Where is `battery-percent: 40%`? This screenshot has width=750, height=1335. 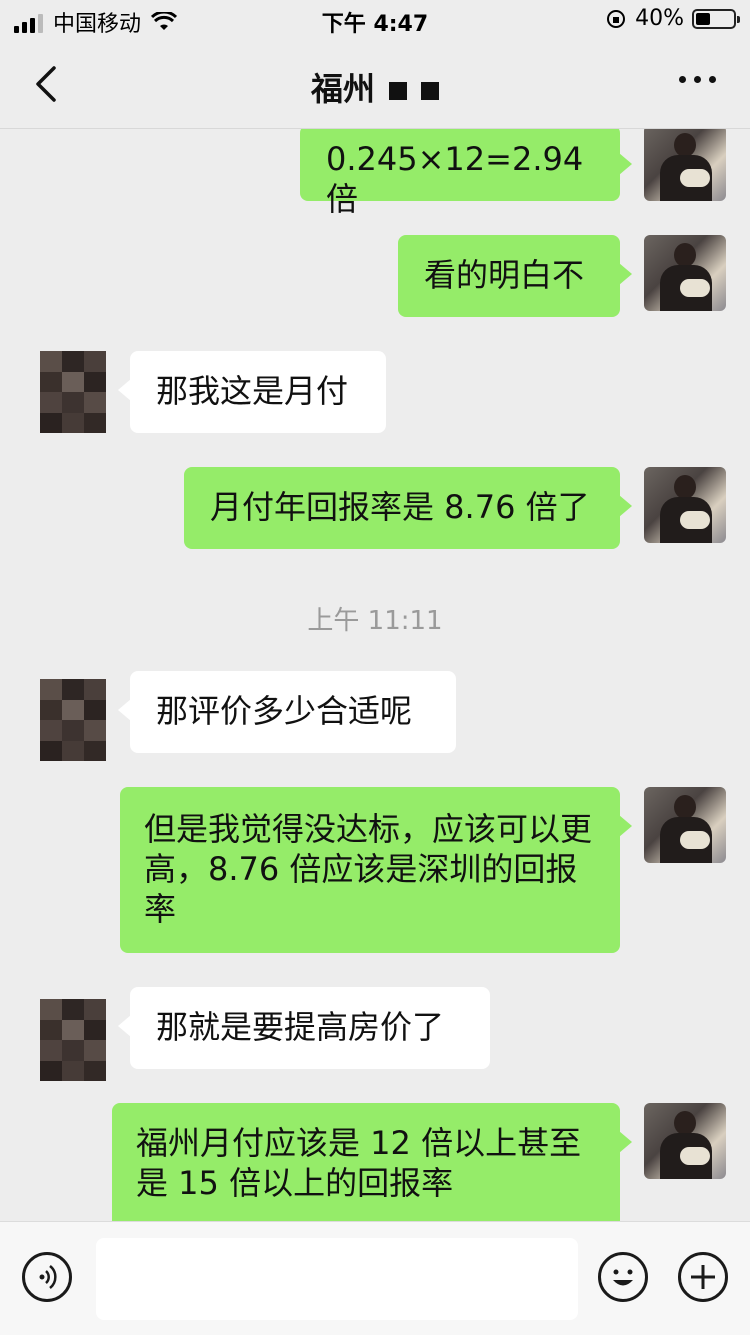
battery-percent: 40% is located at coordinates (659, 18).